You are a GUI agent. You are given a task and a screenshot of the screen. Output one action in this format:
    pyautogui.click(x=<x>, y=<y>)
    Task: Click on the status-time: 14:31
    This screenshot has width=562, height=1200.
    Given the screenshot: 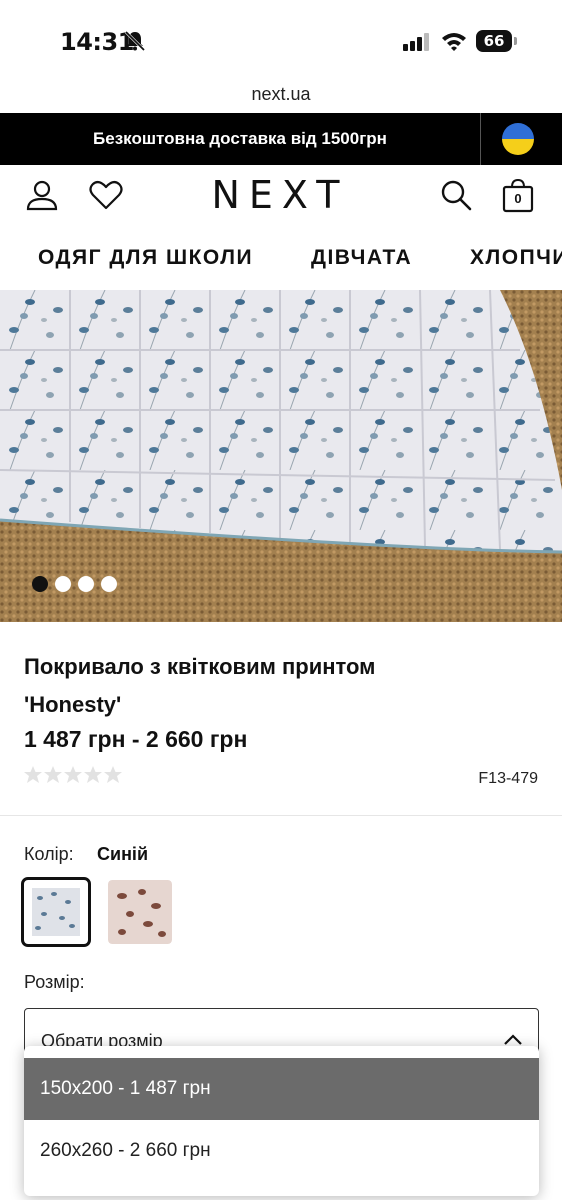 What is the action you would take?
    pyautogui.click(x=97, y=42)
    